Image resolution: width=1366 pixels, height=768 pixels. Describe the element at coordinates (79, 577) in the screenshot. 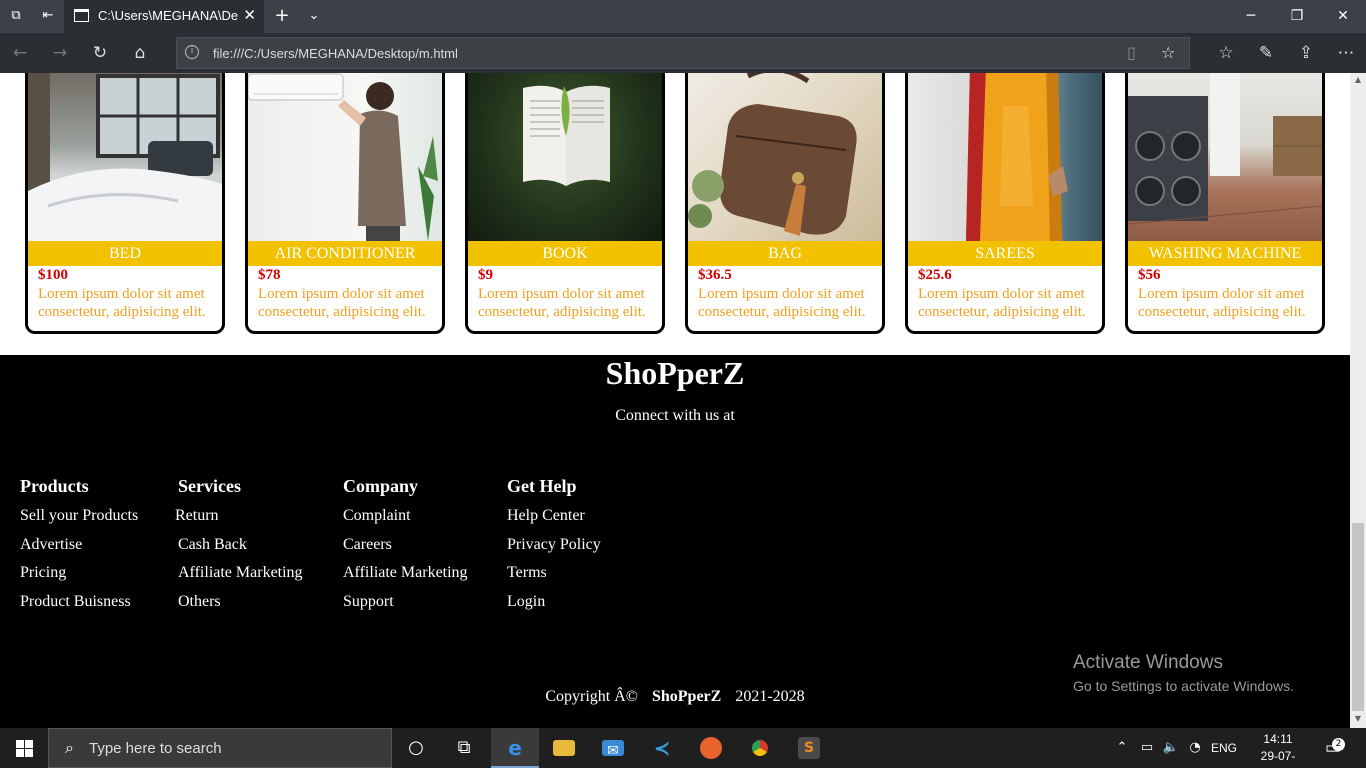

I see `footer-link: Pricing` at that location.